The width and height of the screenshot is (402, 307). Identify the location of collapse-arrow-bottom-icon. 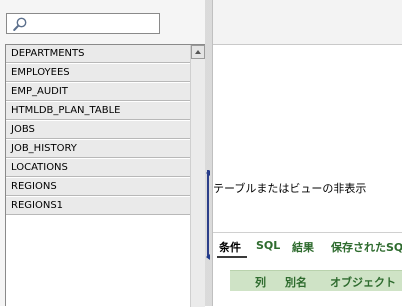
(208, 257).